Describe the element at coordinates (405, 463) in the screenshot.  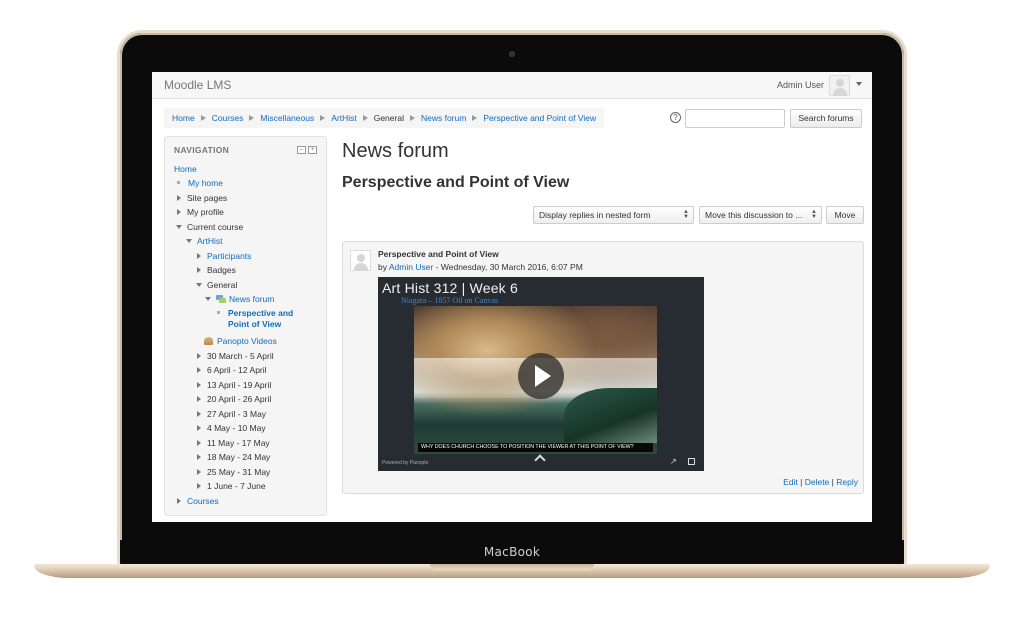
I see `video-powered-by: Powered by Panopto` at that location.